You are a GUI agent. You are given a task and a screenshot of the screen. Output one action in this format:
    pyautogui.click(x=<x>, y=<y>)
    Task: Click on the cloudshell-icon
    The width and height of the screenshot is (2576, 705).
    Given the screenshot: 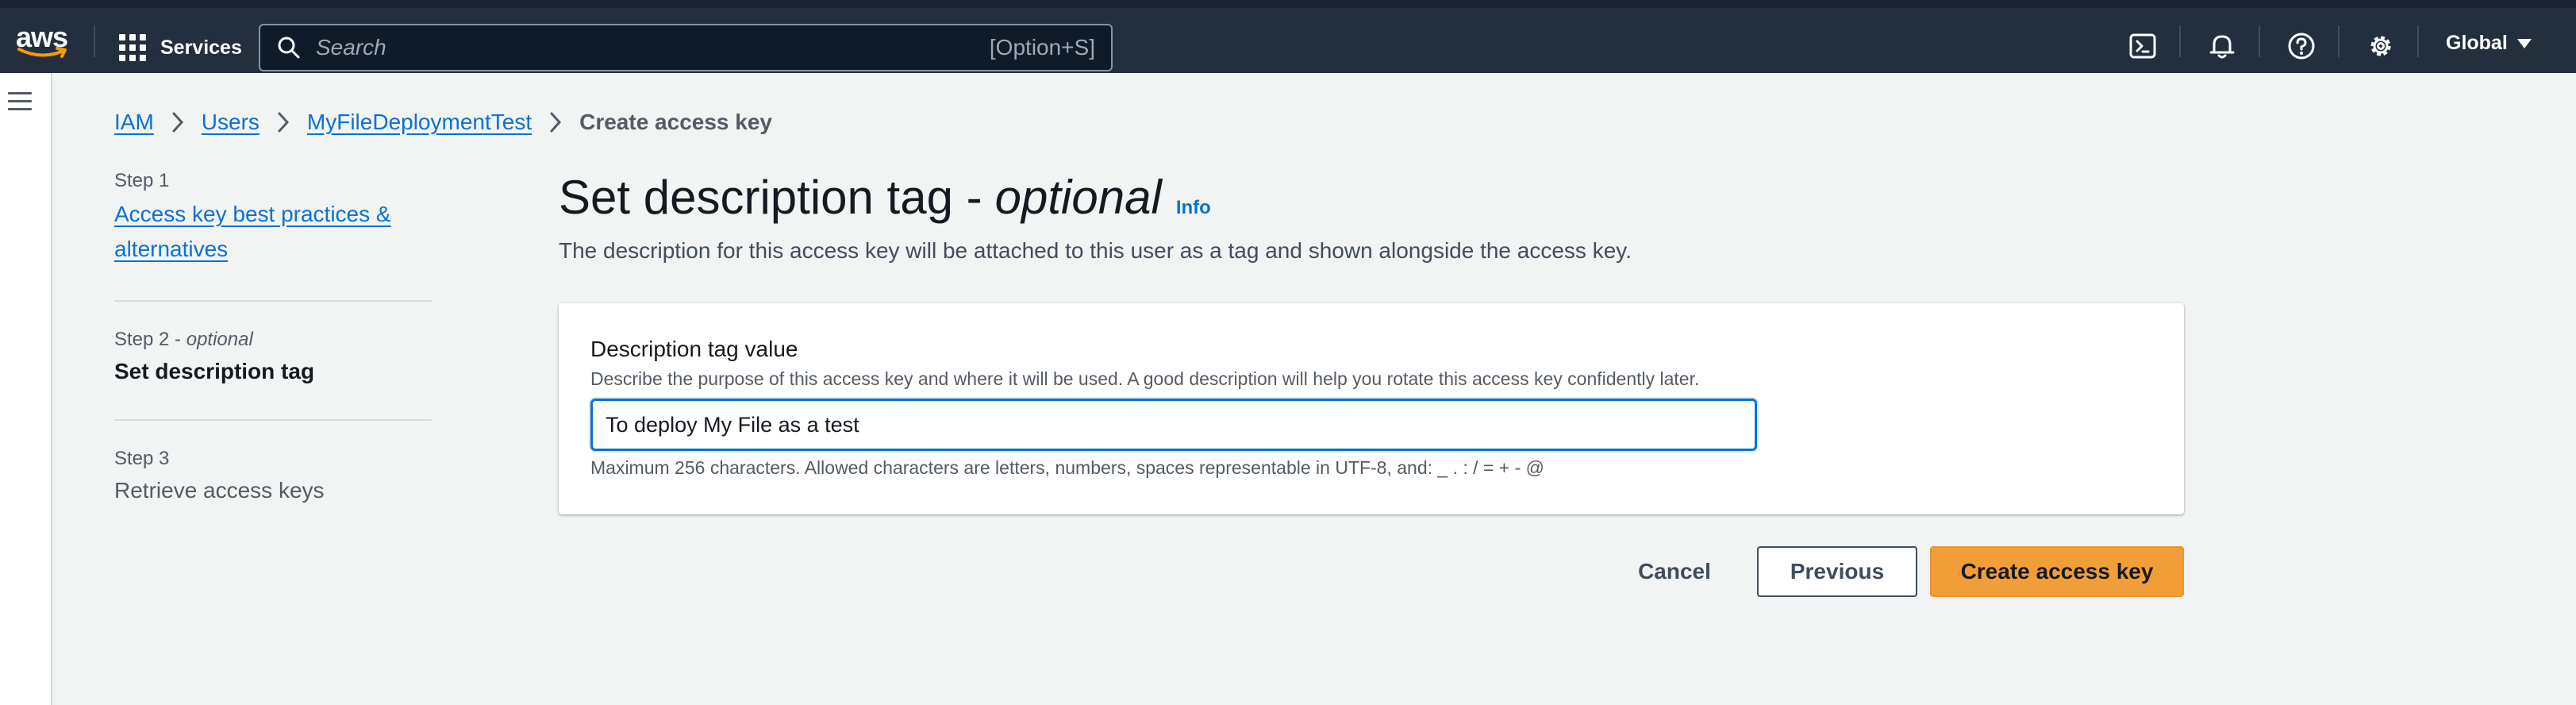 What is the action you would take?
    pyautogui.click(x=2142, y=47)
    